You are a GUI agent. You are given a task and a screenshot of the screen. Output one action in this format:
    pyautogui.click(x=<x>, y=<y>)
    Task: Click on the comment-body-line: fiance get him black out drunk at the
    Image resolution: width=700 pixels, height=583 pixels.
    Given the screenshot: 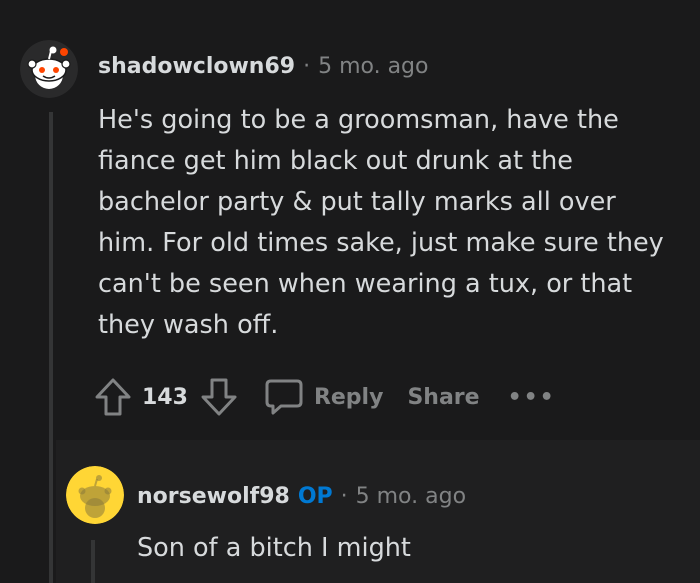 What is the action you would take?
    pyautogui.click(x=335, y=161)
    